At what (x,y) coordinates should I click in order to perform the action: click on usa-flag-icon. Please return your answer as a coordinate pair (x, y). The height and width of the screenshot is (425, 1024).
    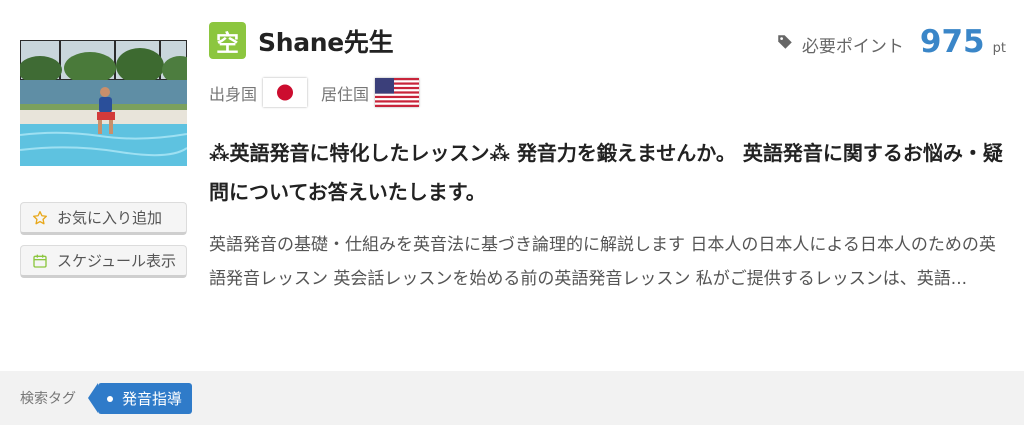
    Looking at the image, I should click on (397, 92).